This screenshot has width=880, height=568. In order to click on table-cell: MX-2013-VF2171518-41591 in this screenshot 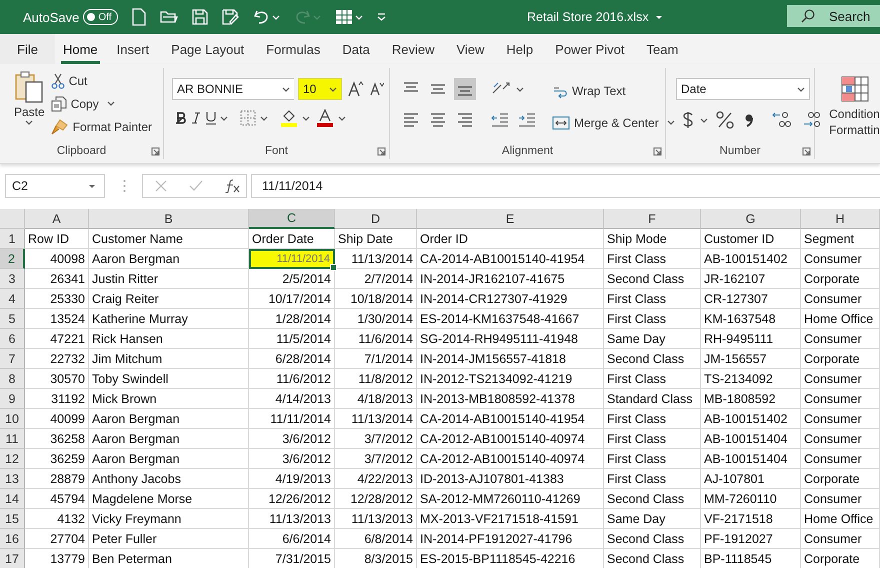, I will do `click(510, 519)`.